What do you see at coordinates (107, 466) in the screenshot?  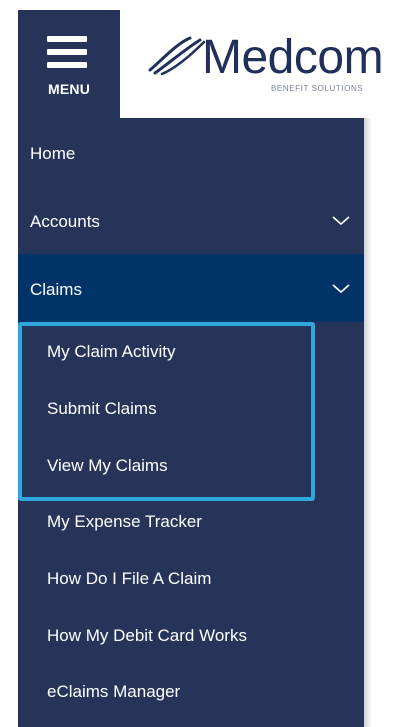 I see `subitem-view-my-claims: View My Claims` at bounding box center [107, 466].